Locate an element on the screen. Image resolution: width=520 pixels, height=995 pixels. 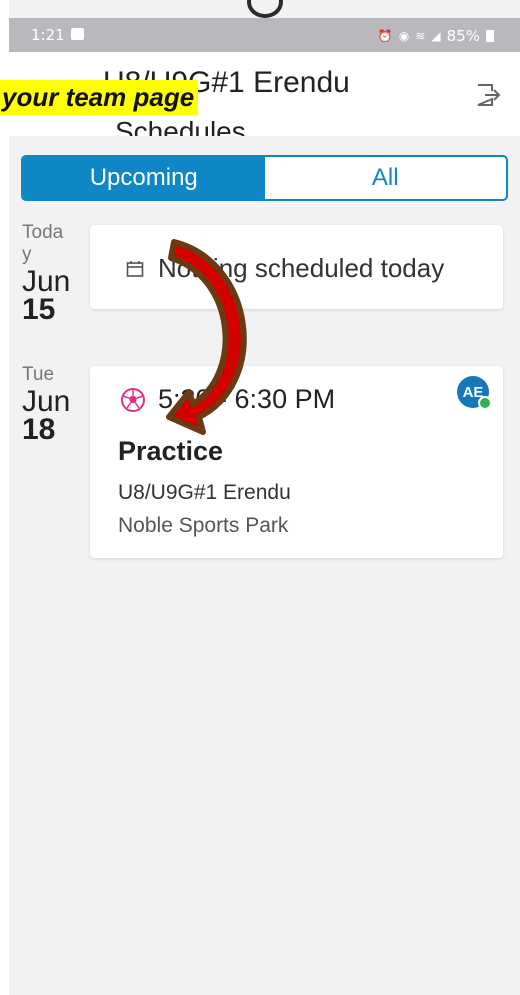
empty-day-card: Nothing scheduled today is located at coordinates (296, 267).